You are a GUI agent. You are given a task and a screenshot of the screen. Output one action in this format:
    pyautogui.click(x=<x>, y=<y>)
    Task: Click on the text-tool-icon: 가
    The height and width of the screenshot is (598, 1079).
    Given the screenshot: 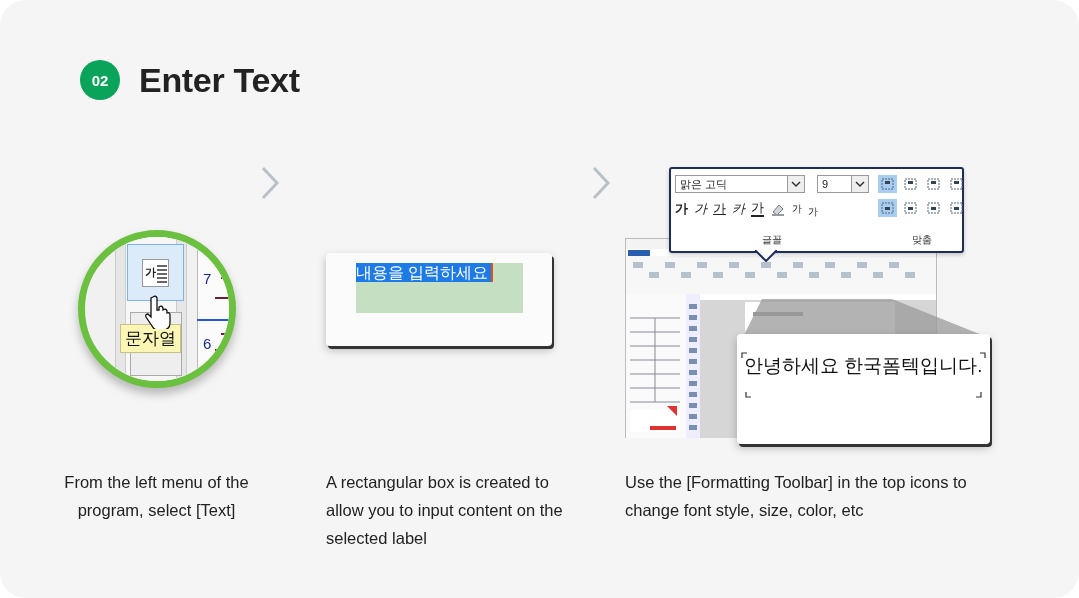 What is the action you would take?
    pyautogui.click(x=155, y=272)
    